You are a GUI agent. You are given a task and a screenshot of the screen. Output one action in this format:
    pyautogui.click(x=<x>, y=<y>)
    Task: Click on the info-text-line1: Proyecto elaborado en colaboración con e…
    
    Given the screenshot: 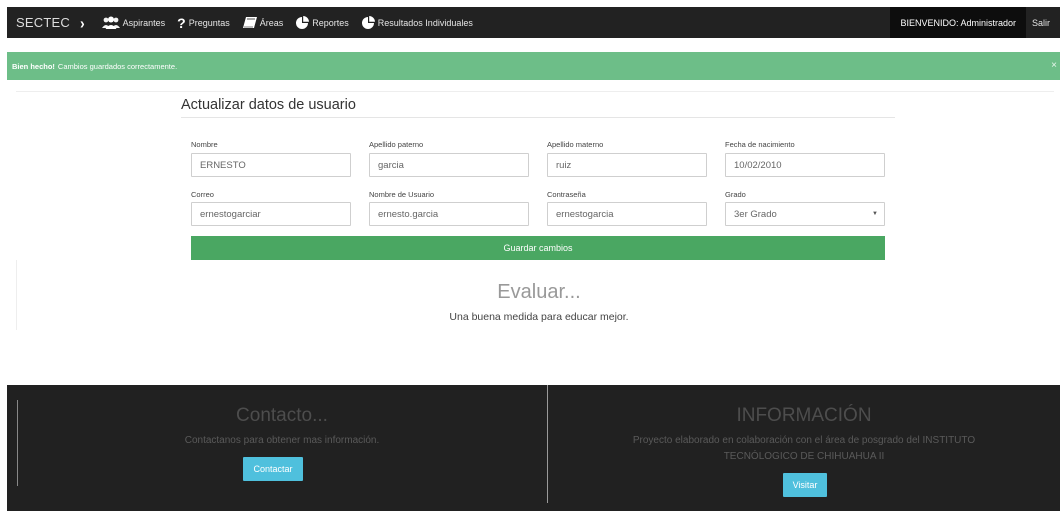 What is the action you would take?
    pyautogui.click(x=804, y=440)
    